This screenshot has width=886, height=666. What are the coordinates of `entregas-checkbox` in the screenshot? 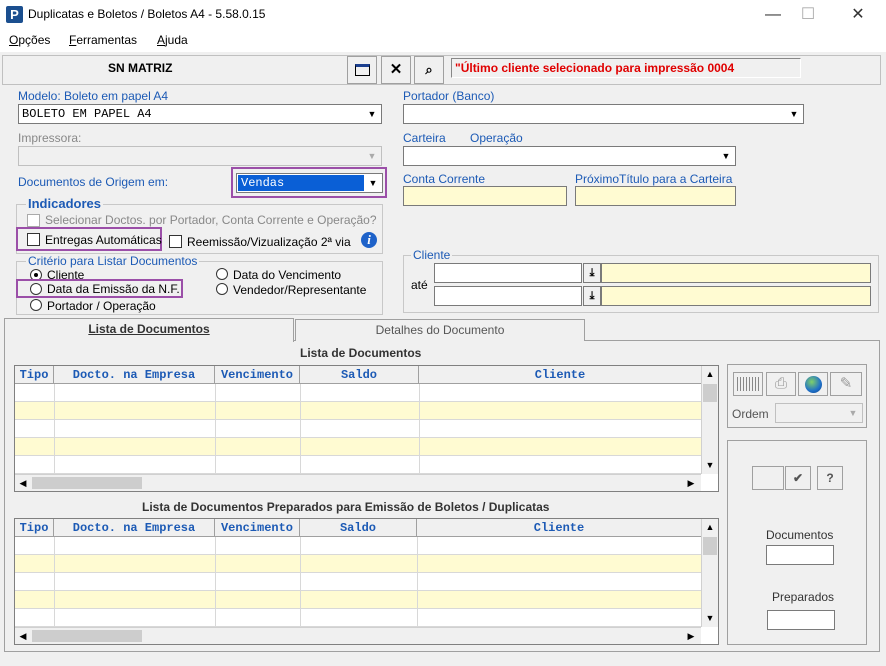 It's located at (33, 239).